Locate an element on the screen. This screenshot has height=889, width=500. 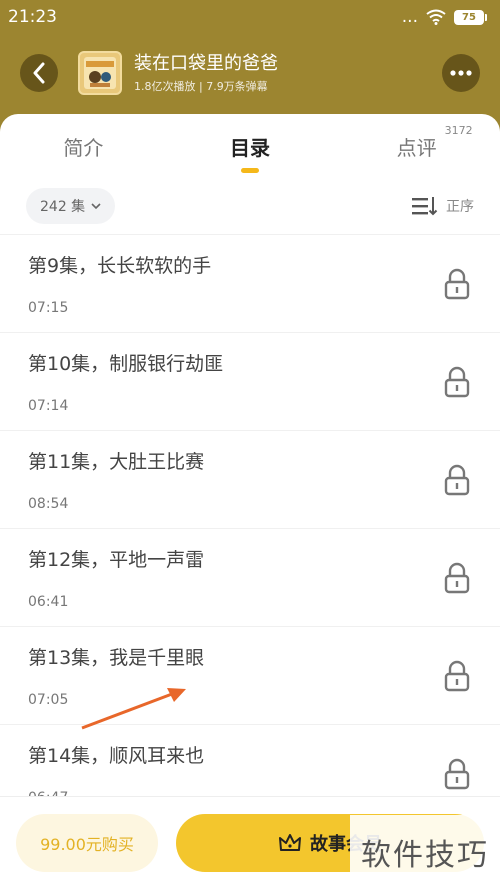
episode-info: 第9集，长长软软的手 07:15 is located at coordinates (119, 283).